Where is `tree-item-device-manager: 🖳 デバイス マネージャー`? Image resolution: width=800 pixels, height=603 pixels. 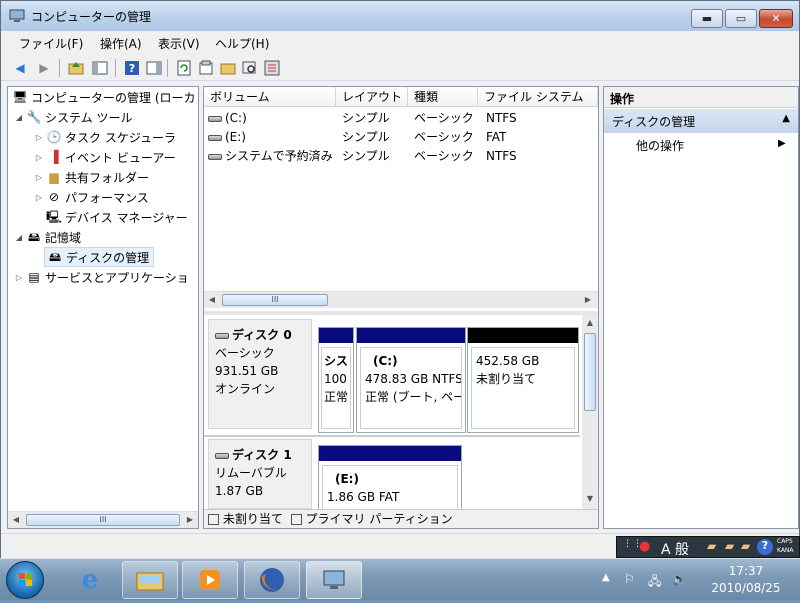
tree-item-device-manager: 🖳 デバイス マネージャー is located at coordinates (116, 217).